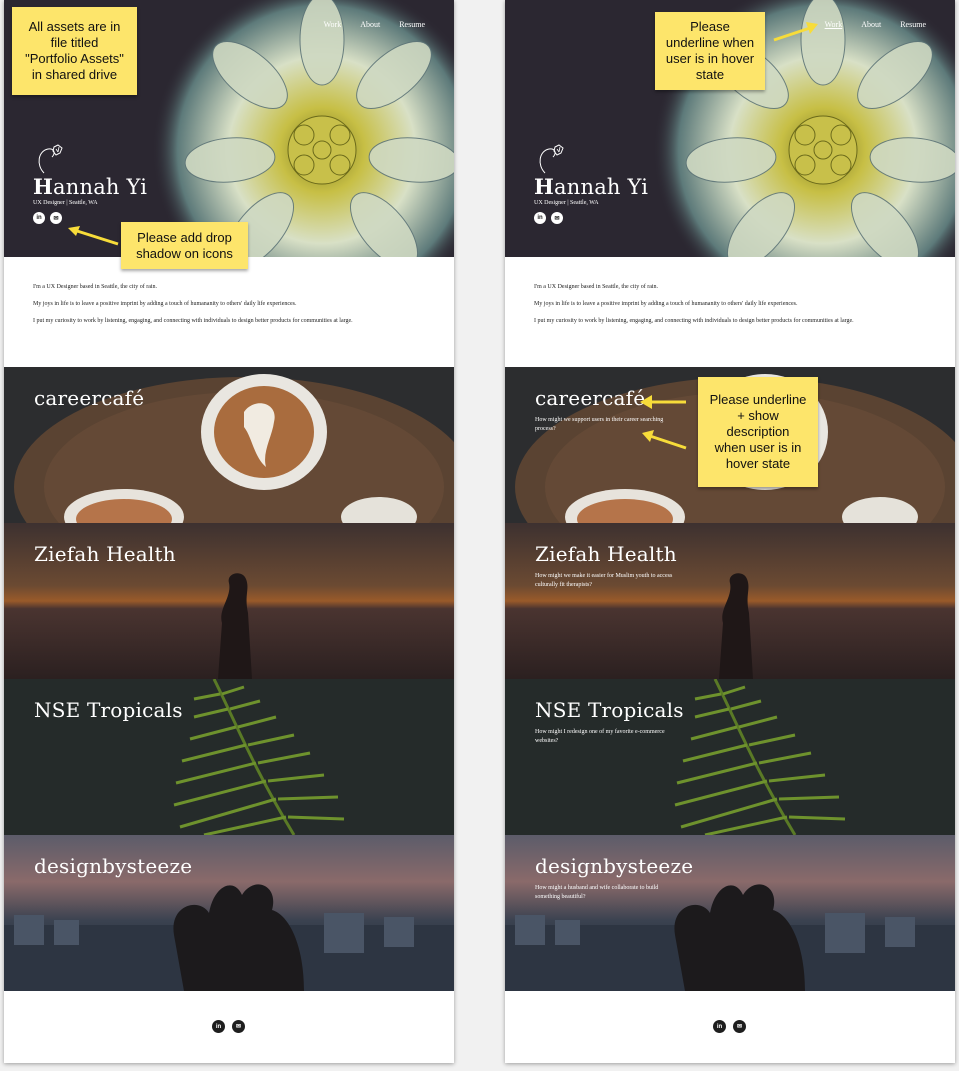 The height and width of the screenshot is (1071, 959). I want to click on project-ziefah-health: Ziefah Health, so click(229, 601).